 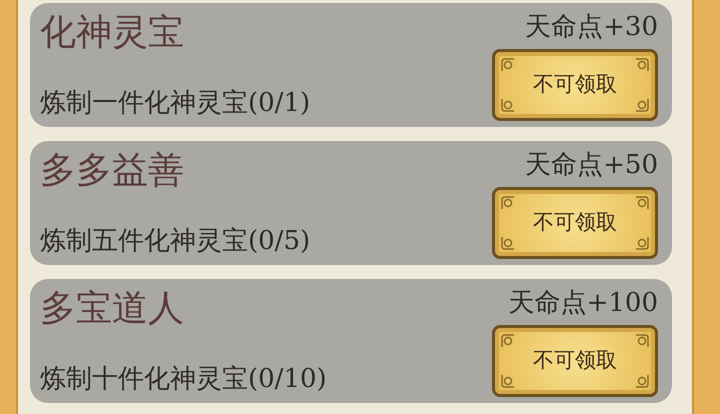 I want to click on task-description: 炼制十件化神灵宝(0/10), so click(x=183, y=379).